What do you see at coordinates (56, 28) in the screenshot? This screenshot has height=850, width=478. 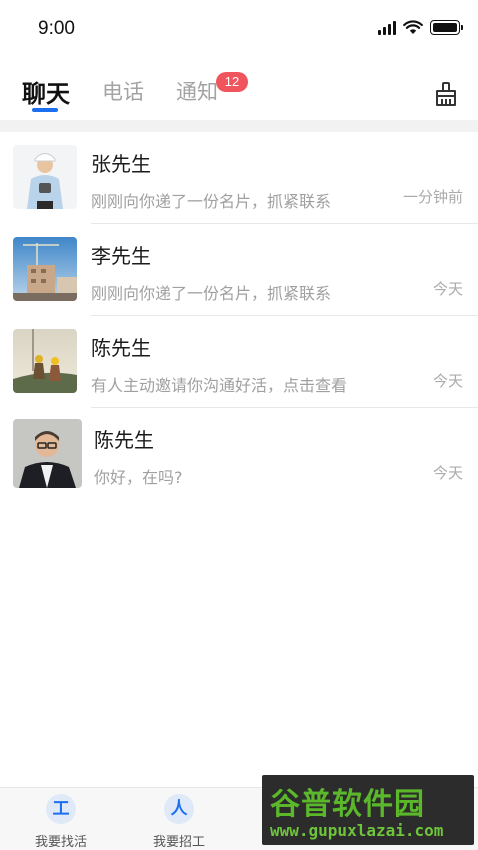 I see `status-time: 9:00` at bounding box center [56, 28].